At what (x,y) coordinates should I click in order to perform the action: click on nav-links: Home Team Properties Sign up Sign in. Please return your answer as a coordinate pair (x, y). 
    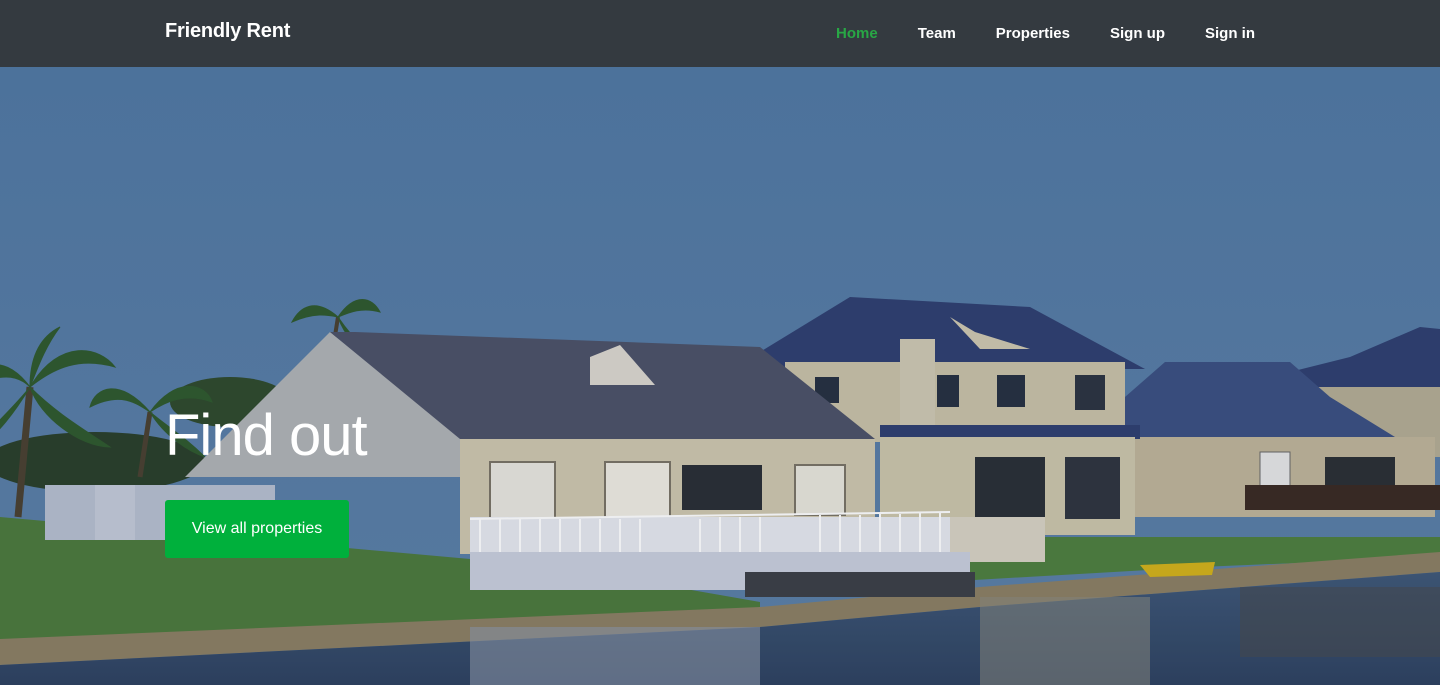
    Looking at the image, I should click on (1025, 34).